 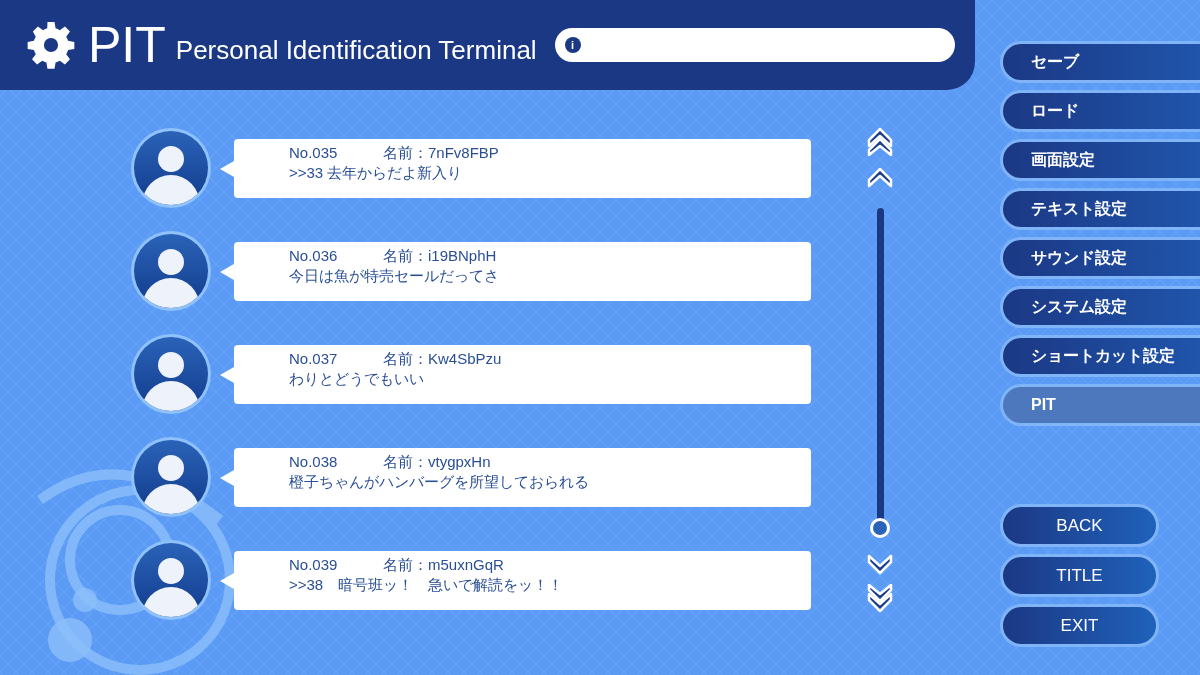 What do you see at coordinates (314, 564) in the screenshot?
I see `message-number: No.039` at bounding box center [314, 564].